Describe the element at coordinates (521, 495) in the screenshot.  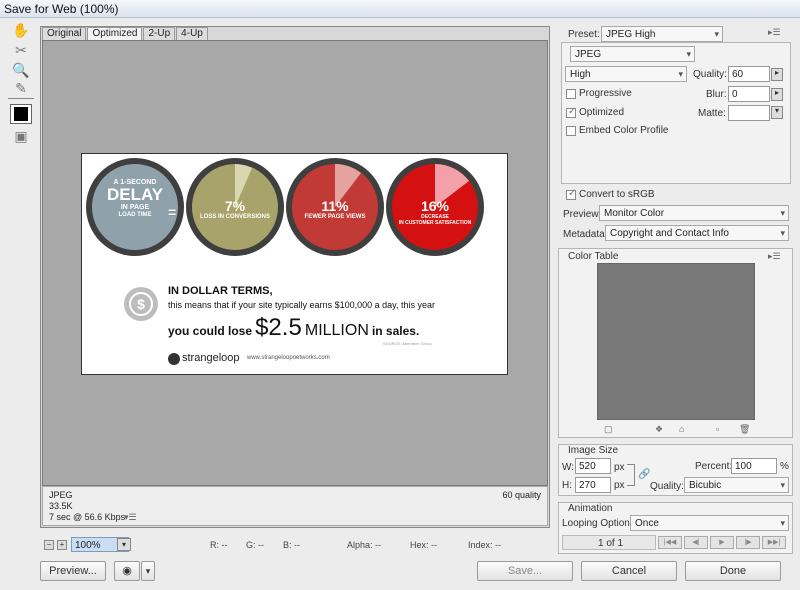
I see `info-quality: 60 quality` at that location.